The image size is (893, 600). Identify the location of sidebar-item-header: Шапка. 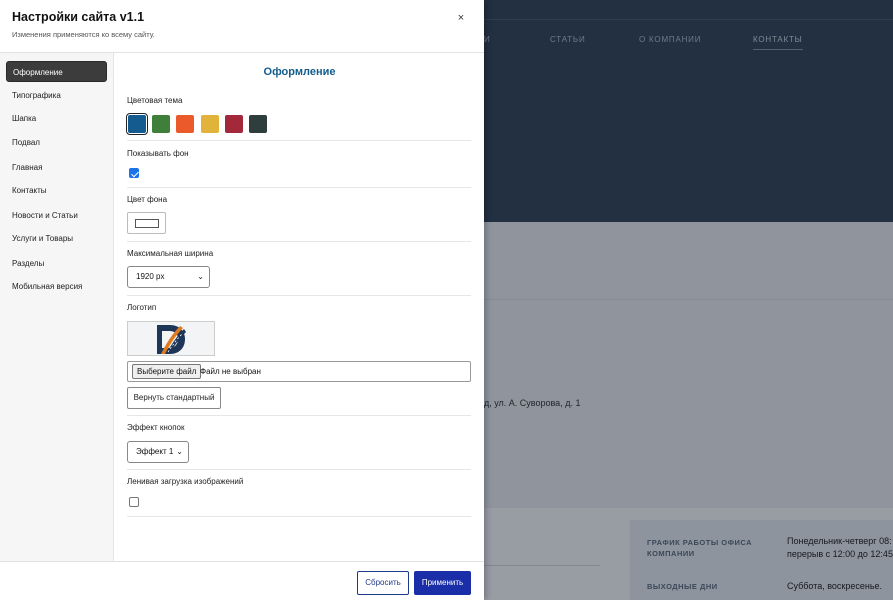
(56, 118).